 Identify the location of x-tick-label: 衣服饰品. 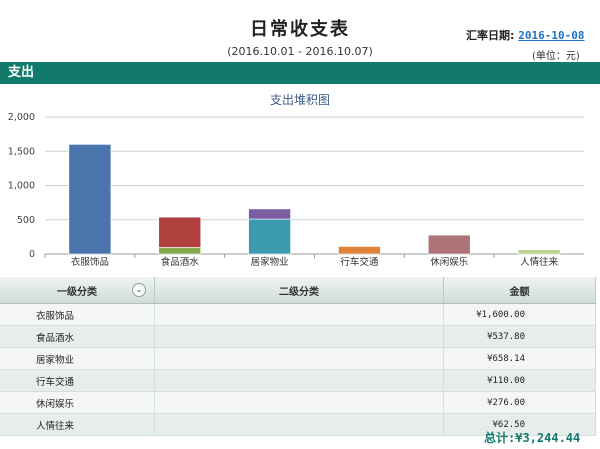
(90, 262).